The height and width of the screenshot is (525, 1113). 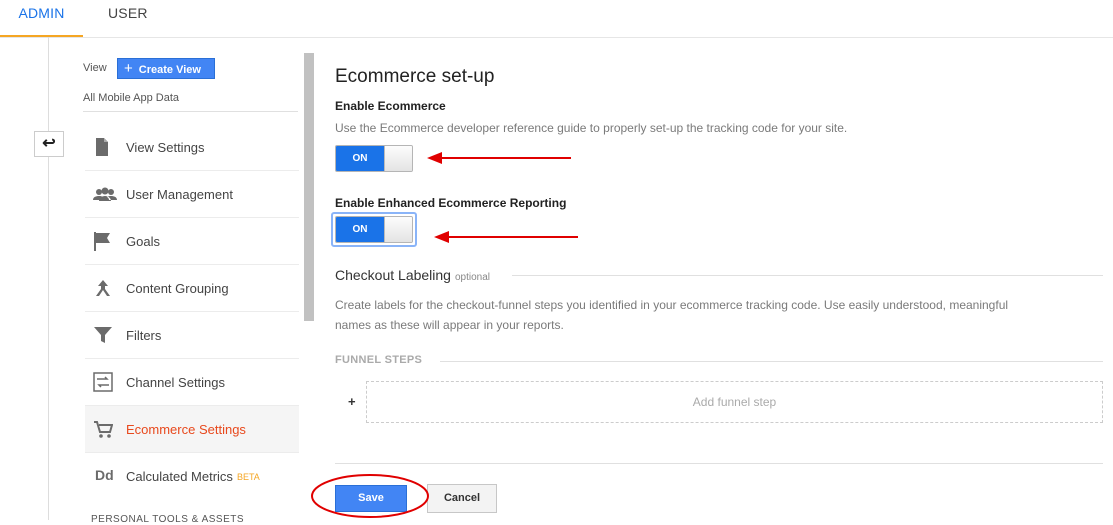 I want to click on enable-ecommerce-label: Enable Ecommerce, so click(x=390, y=106).